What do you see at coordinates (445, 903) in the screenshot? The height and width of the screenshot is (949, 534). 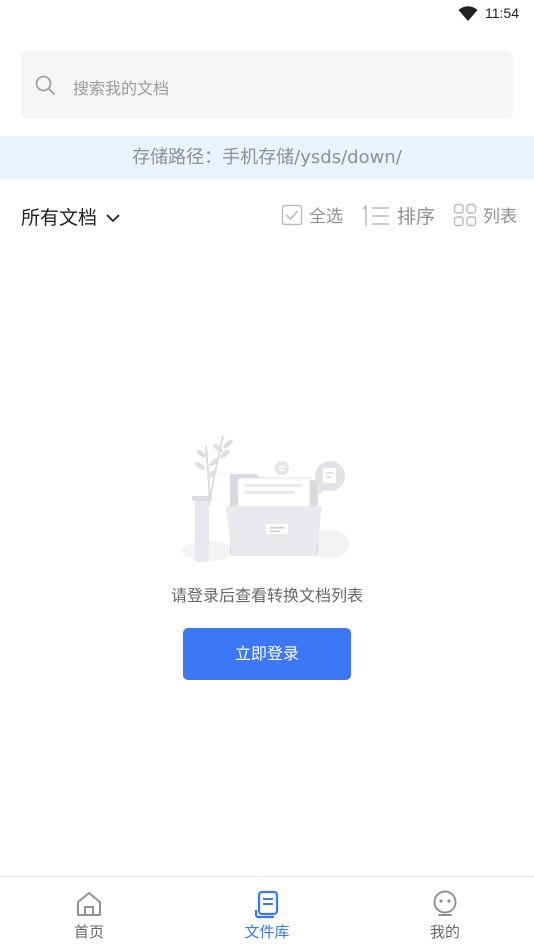 I see `profile-icon` at bounding box center [445, 903].